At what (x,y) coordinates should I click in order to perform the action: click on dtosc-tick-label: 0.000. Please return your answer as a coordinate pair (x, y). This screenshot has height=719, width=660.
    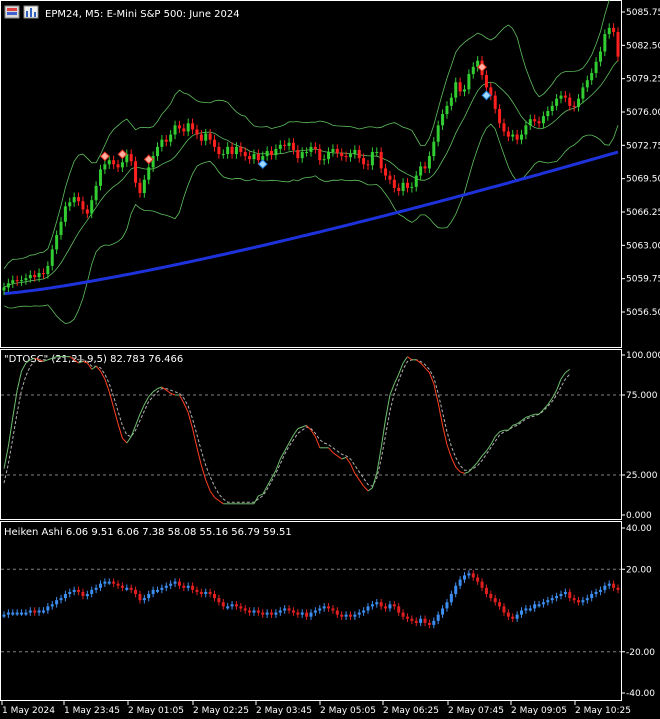
    Looking at the image, I should click on (639, 516).